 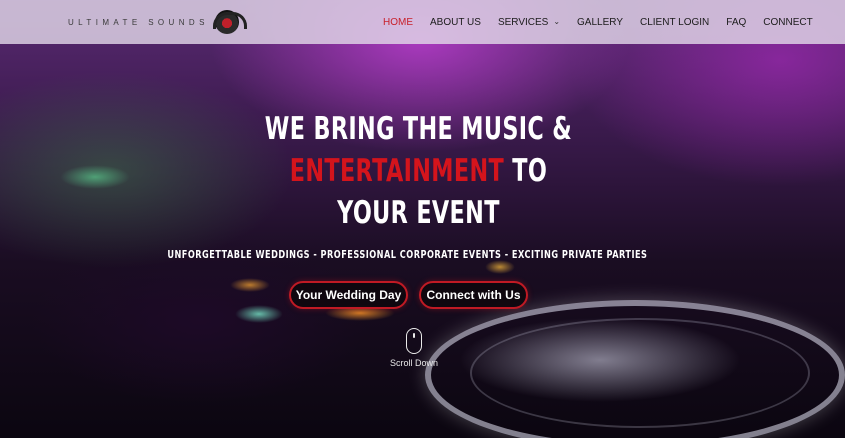 I want to click on nav-item-faq: FAQ, so click(x=736, y=22).